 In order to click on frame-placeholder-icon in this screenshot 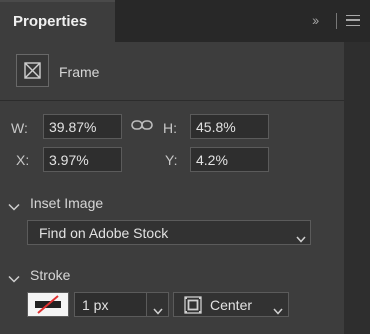, I will do `click(32, 70)`.